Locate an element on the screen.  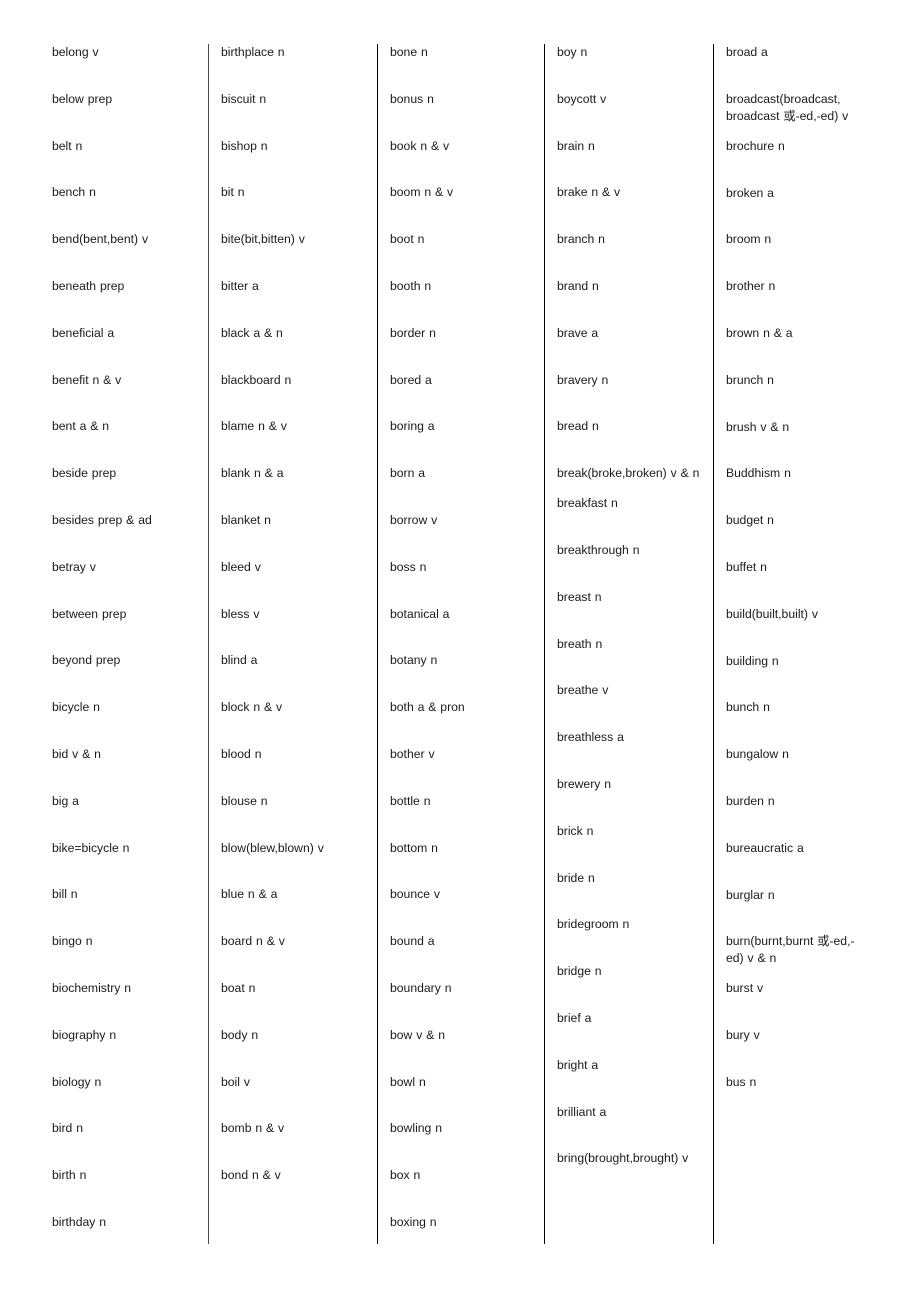
vocabulary-entry: biology n is located at coordinates (77, 1081).